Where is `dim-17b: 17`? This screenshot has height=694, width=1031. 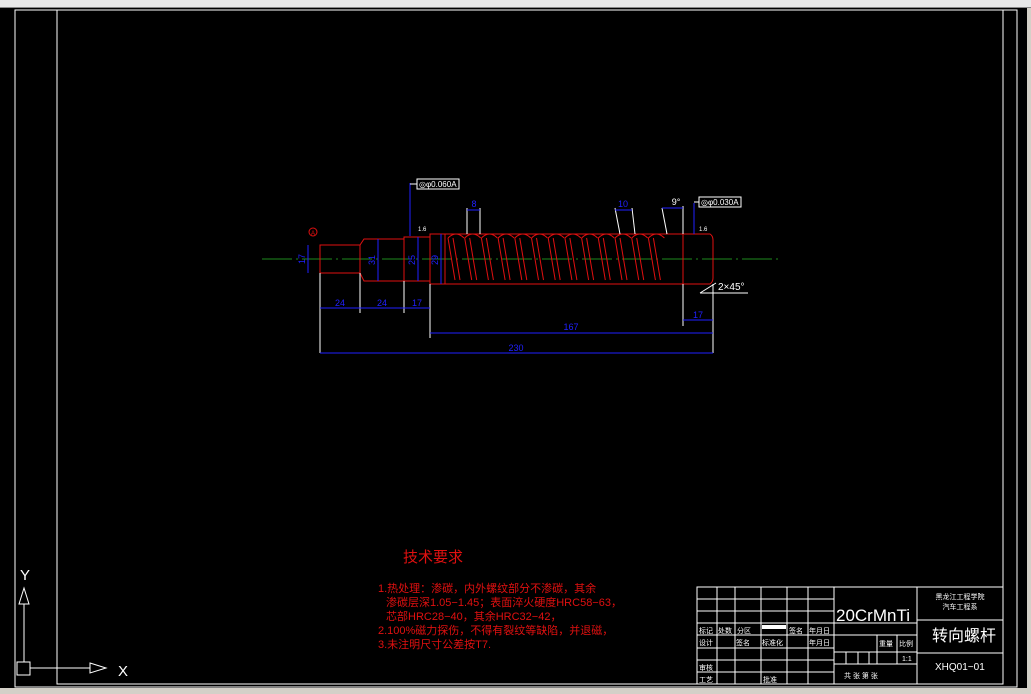 dim-17b: 17 is located at coordinates (698, 315).